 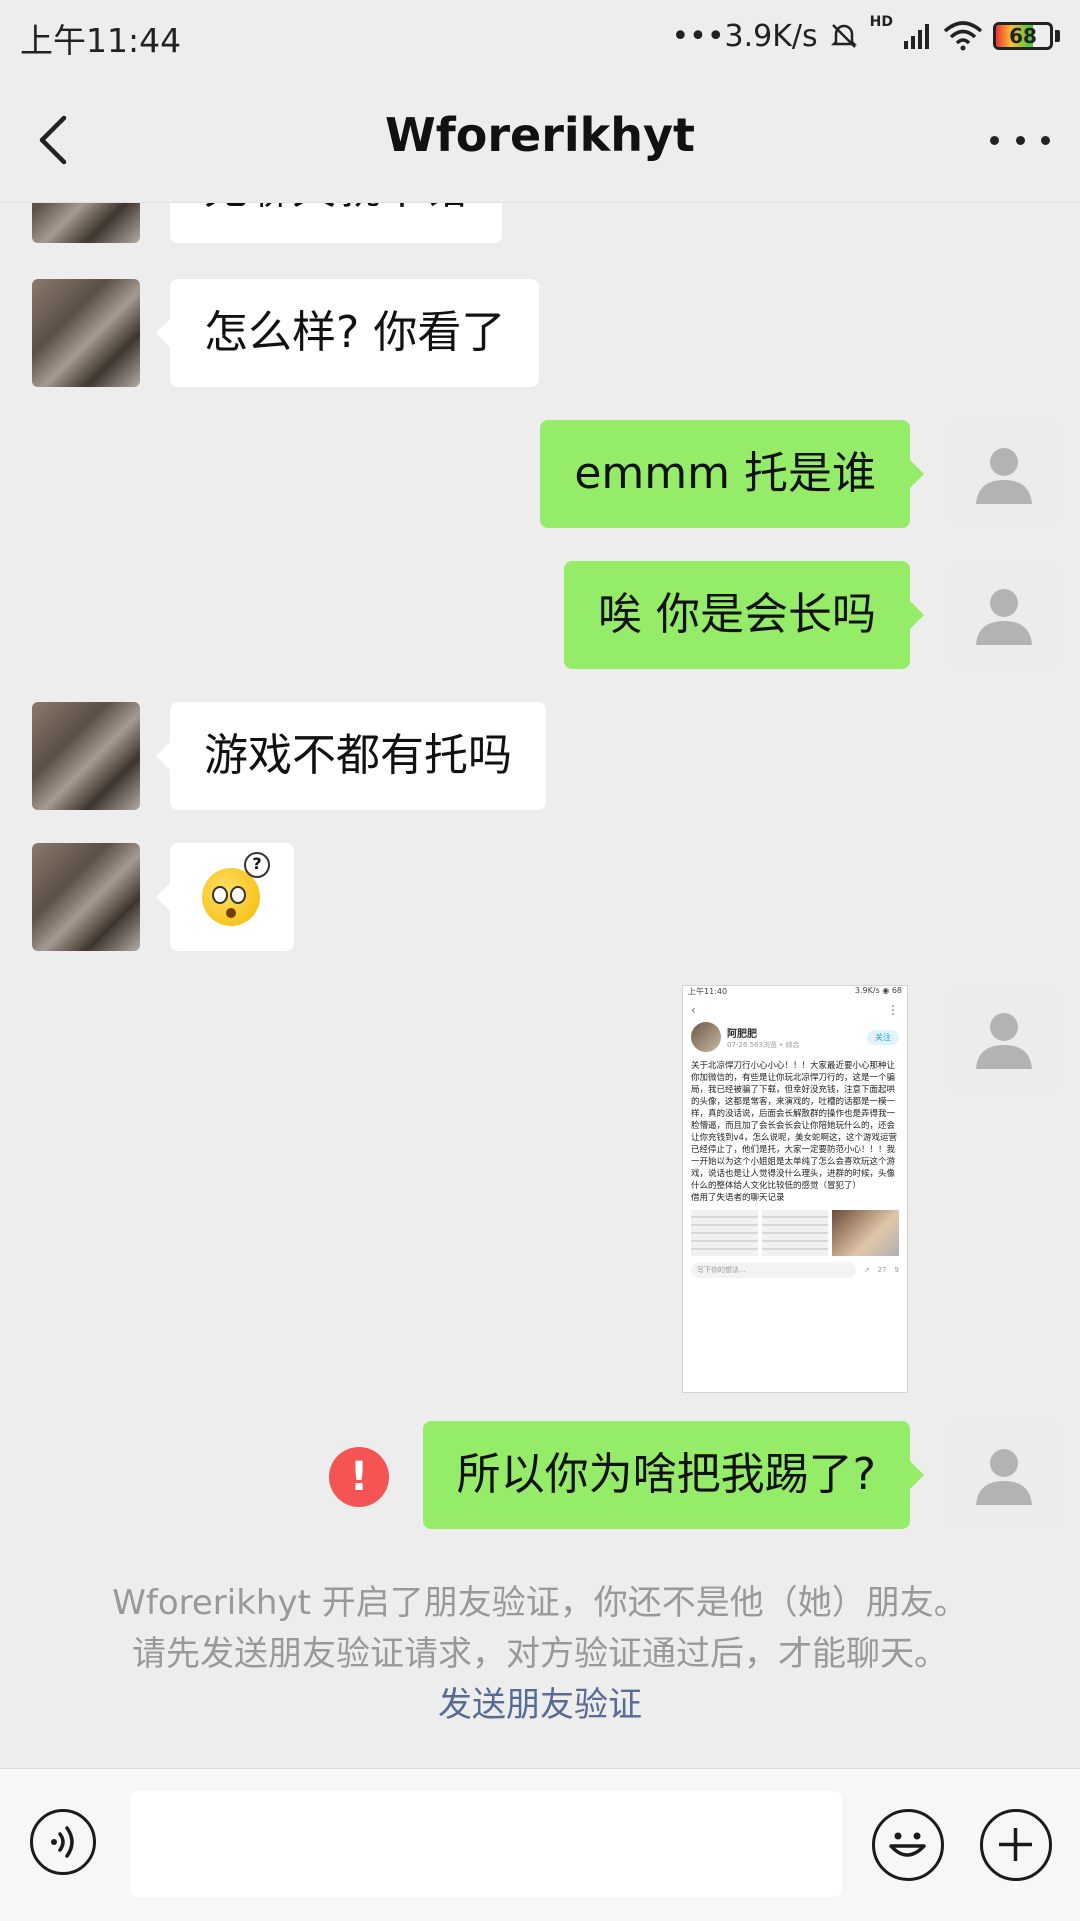 What do you see at coordinates (732, 474) in the screenshot?
I see `message-bubble: emmm 托是谁` at bounding box center [732, 474].